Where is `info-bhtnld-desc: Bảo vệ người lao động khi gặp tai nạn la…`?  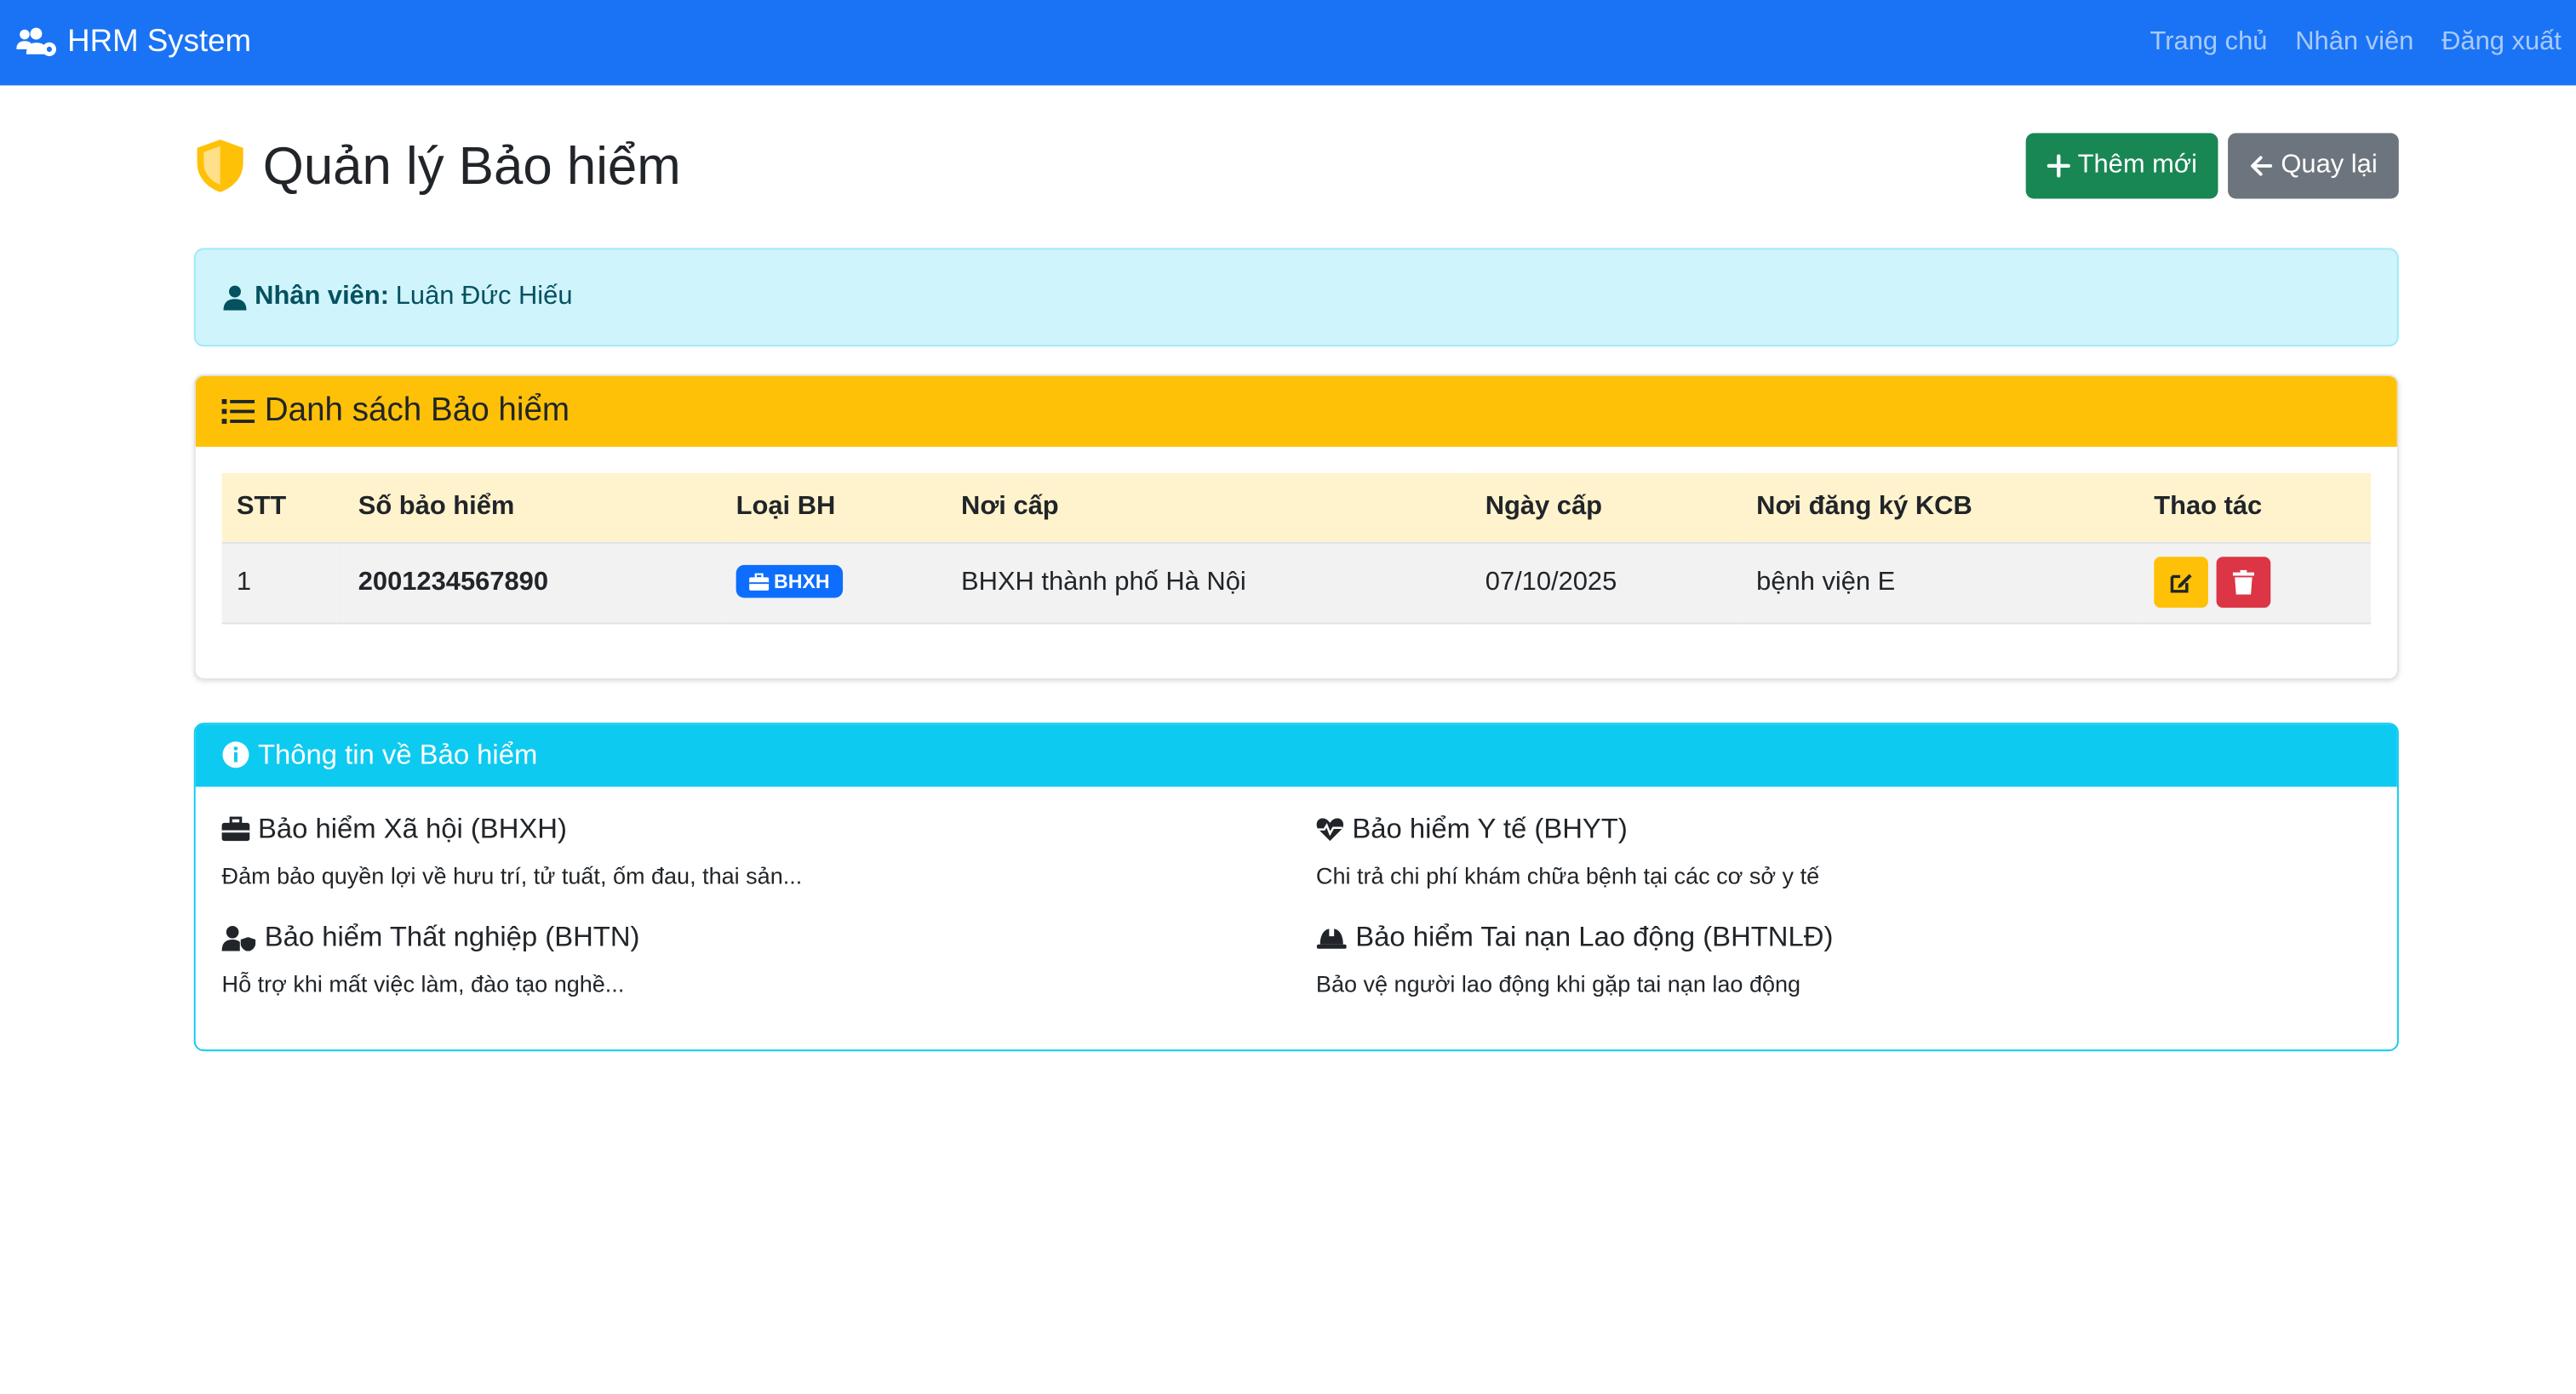
info-bhtnld-desc: Bảo vệ người lao động khi gặp tai nạn la… is located at coordinates (1558, 983).